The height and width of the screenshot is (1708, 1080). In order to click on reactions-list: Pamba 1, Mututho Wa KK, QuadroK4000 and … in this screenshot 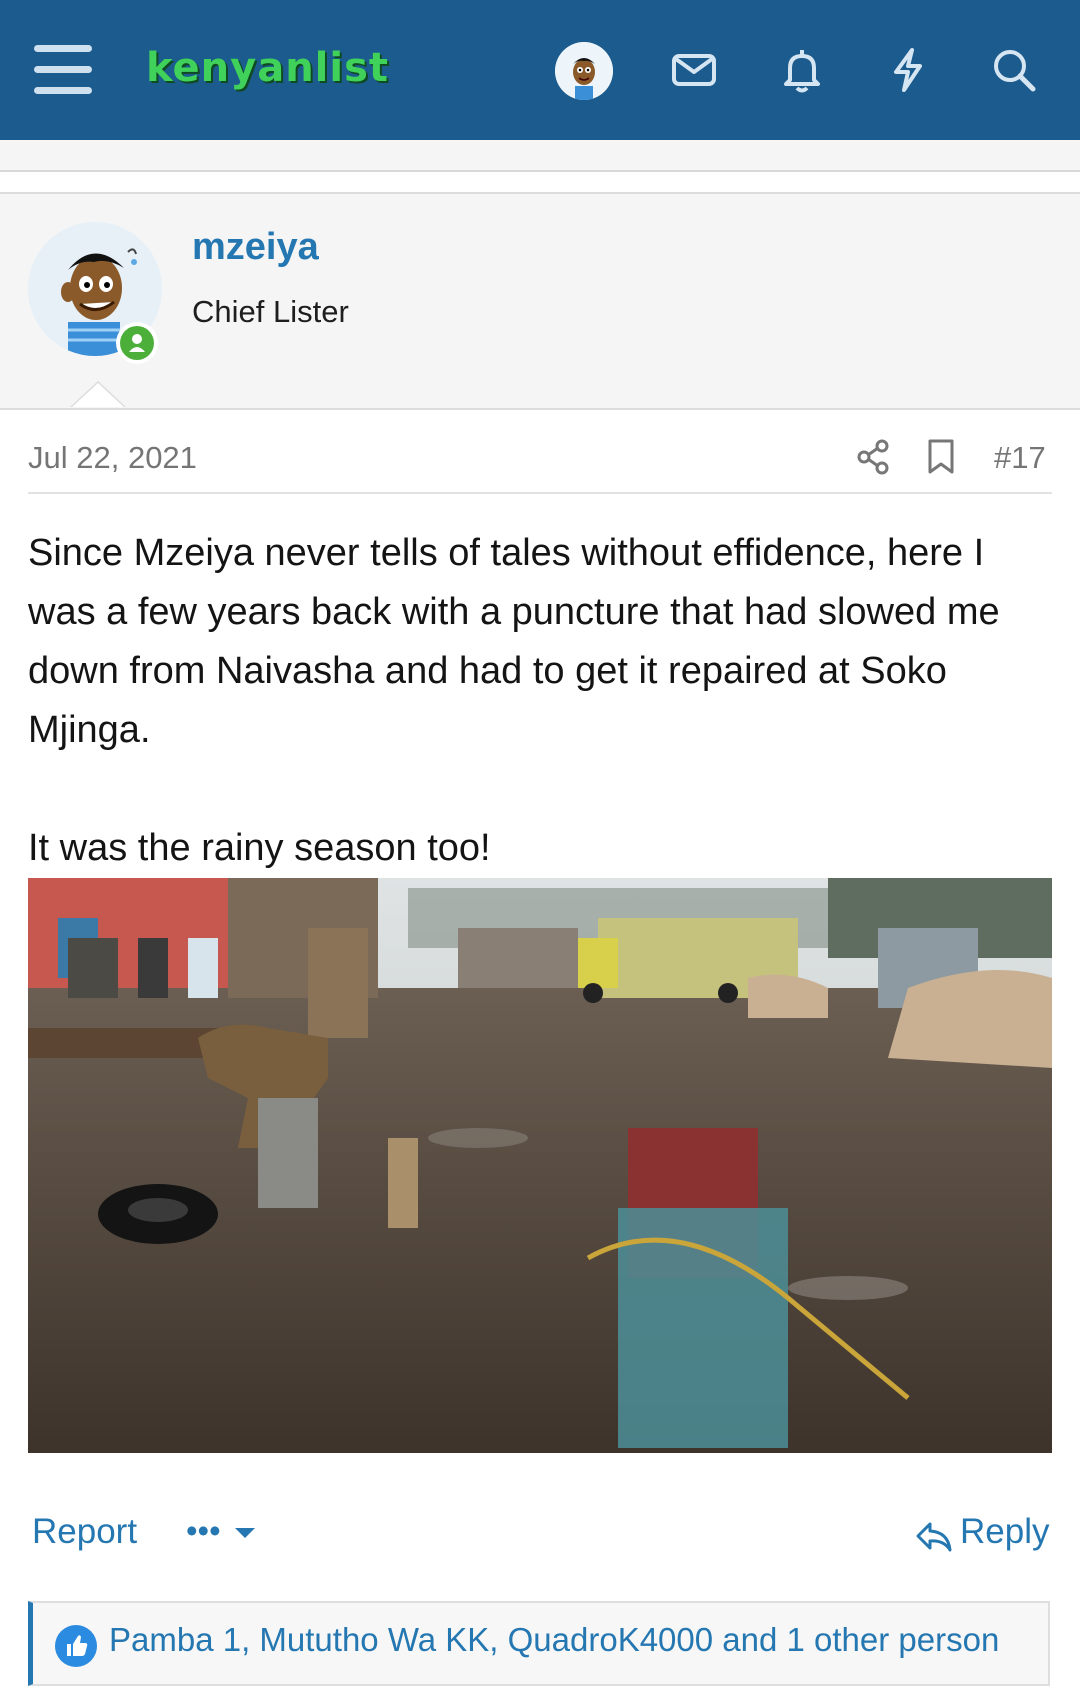, I will do `click(554, 1640)`.